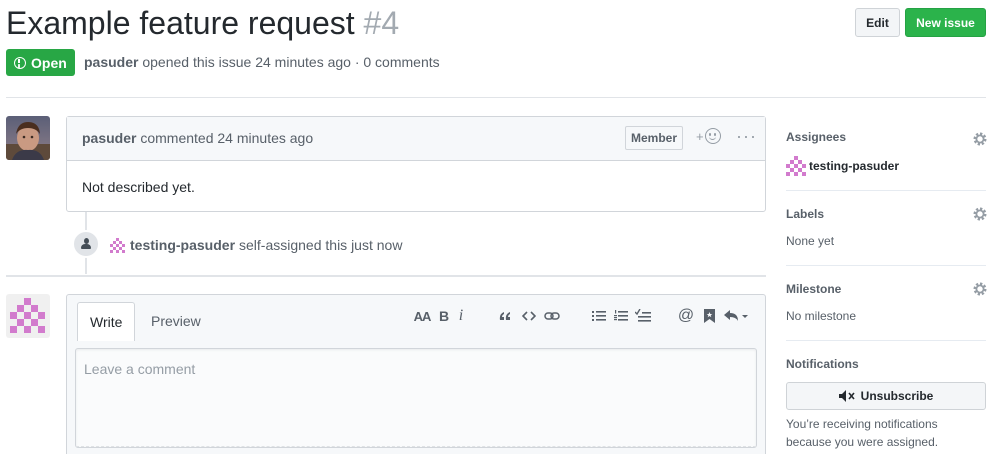 Image resolution: width=995 pixels, height=454 pixels. I want to click on header-divider, so click(496, 97).